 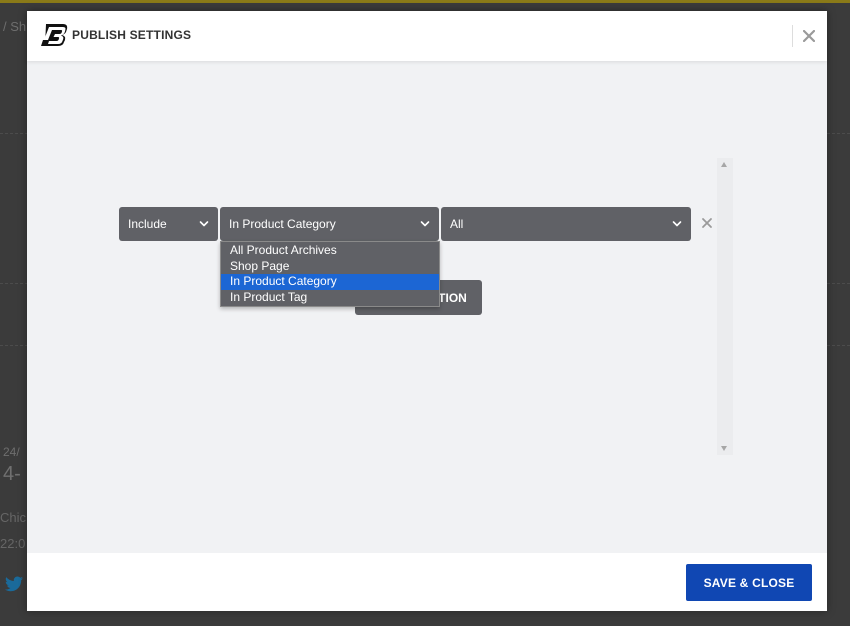 I want to click on b-logo-icon, so click(x=54, y=35).